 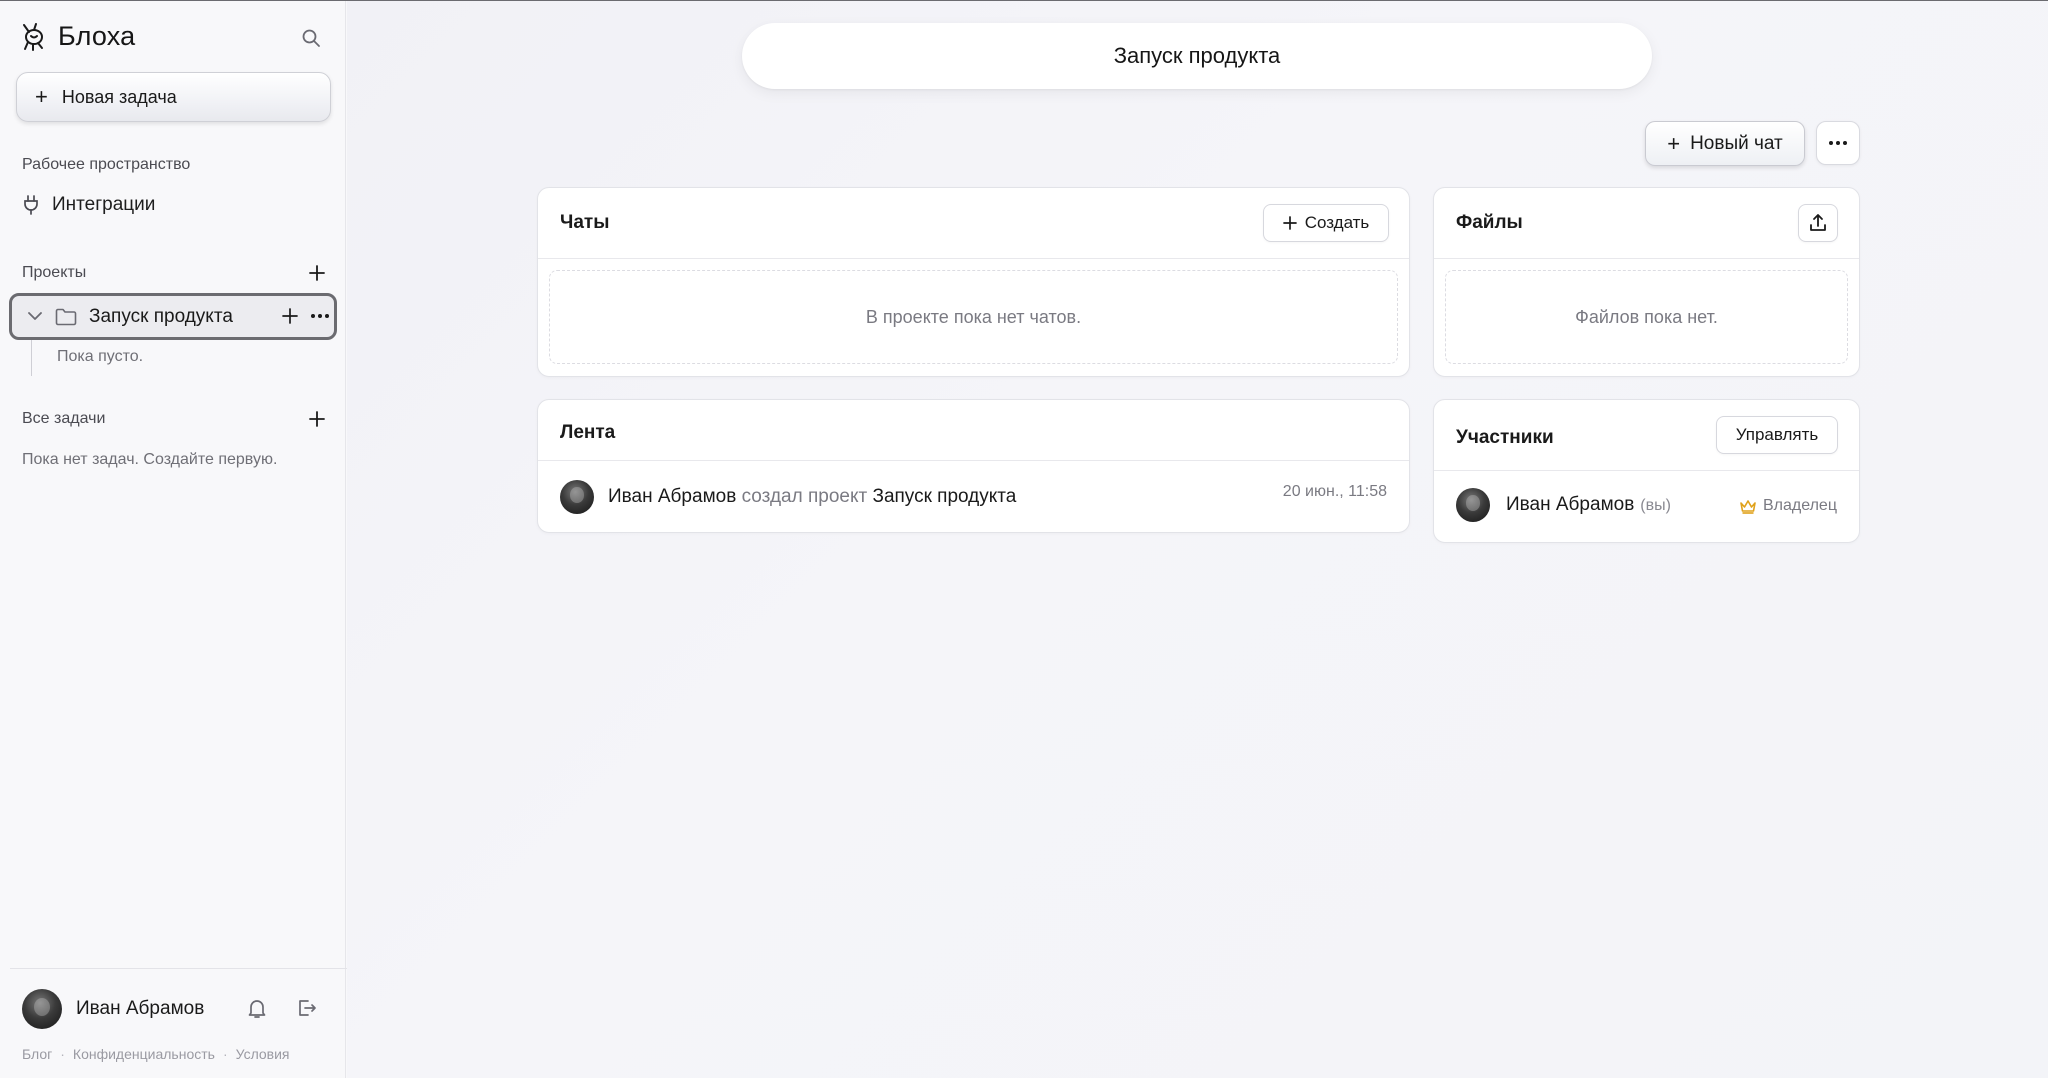 I want to click on workspace-heading: Рабочее пространство, so click(x=106, y=164).